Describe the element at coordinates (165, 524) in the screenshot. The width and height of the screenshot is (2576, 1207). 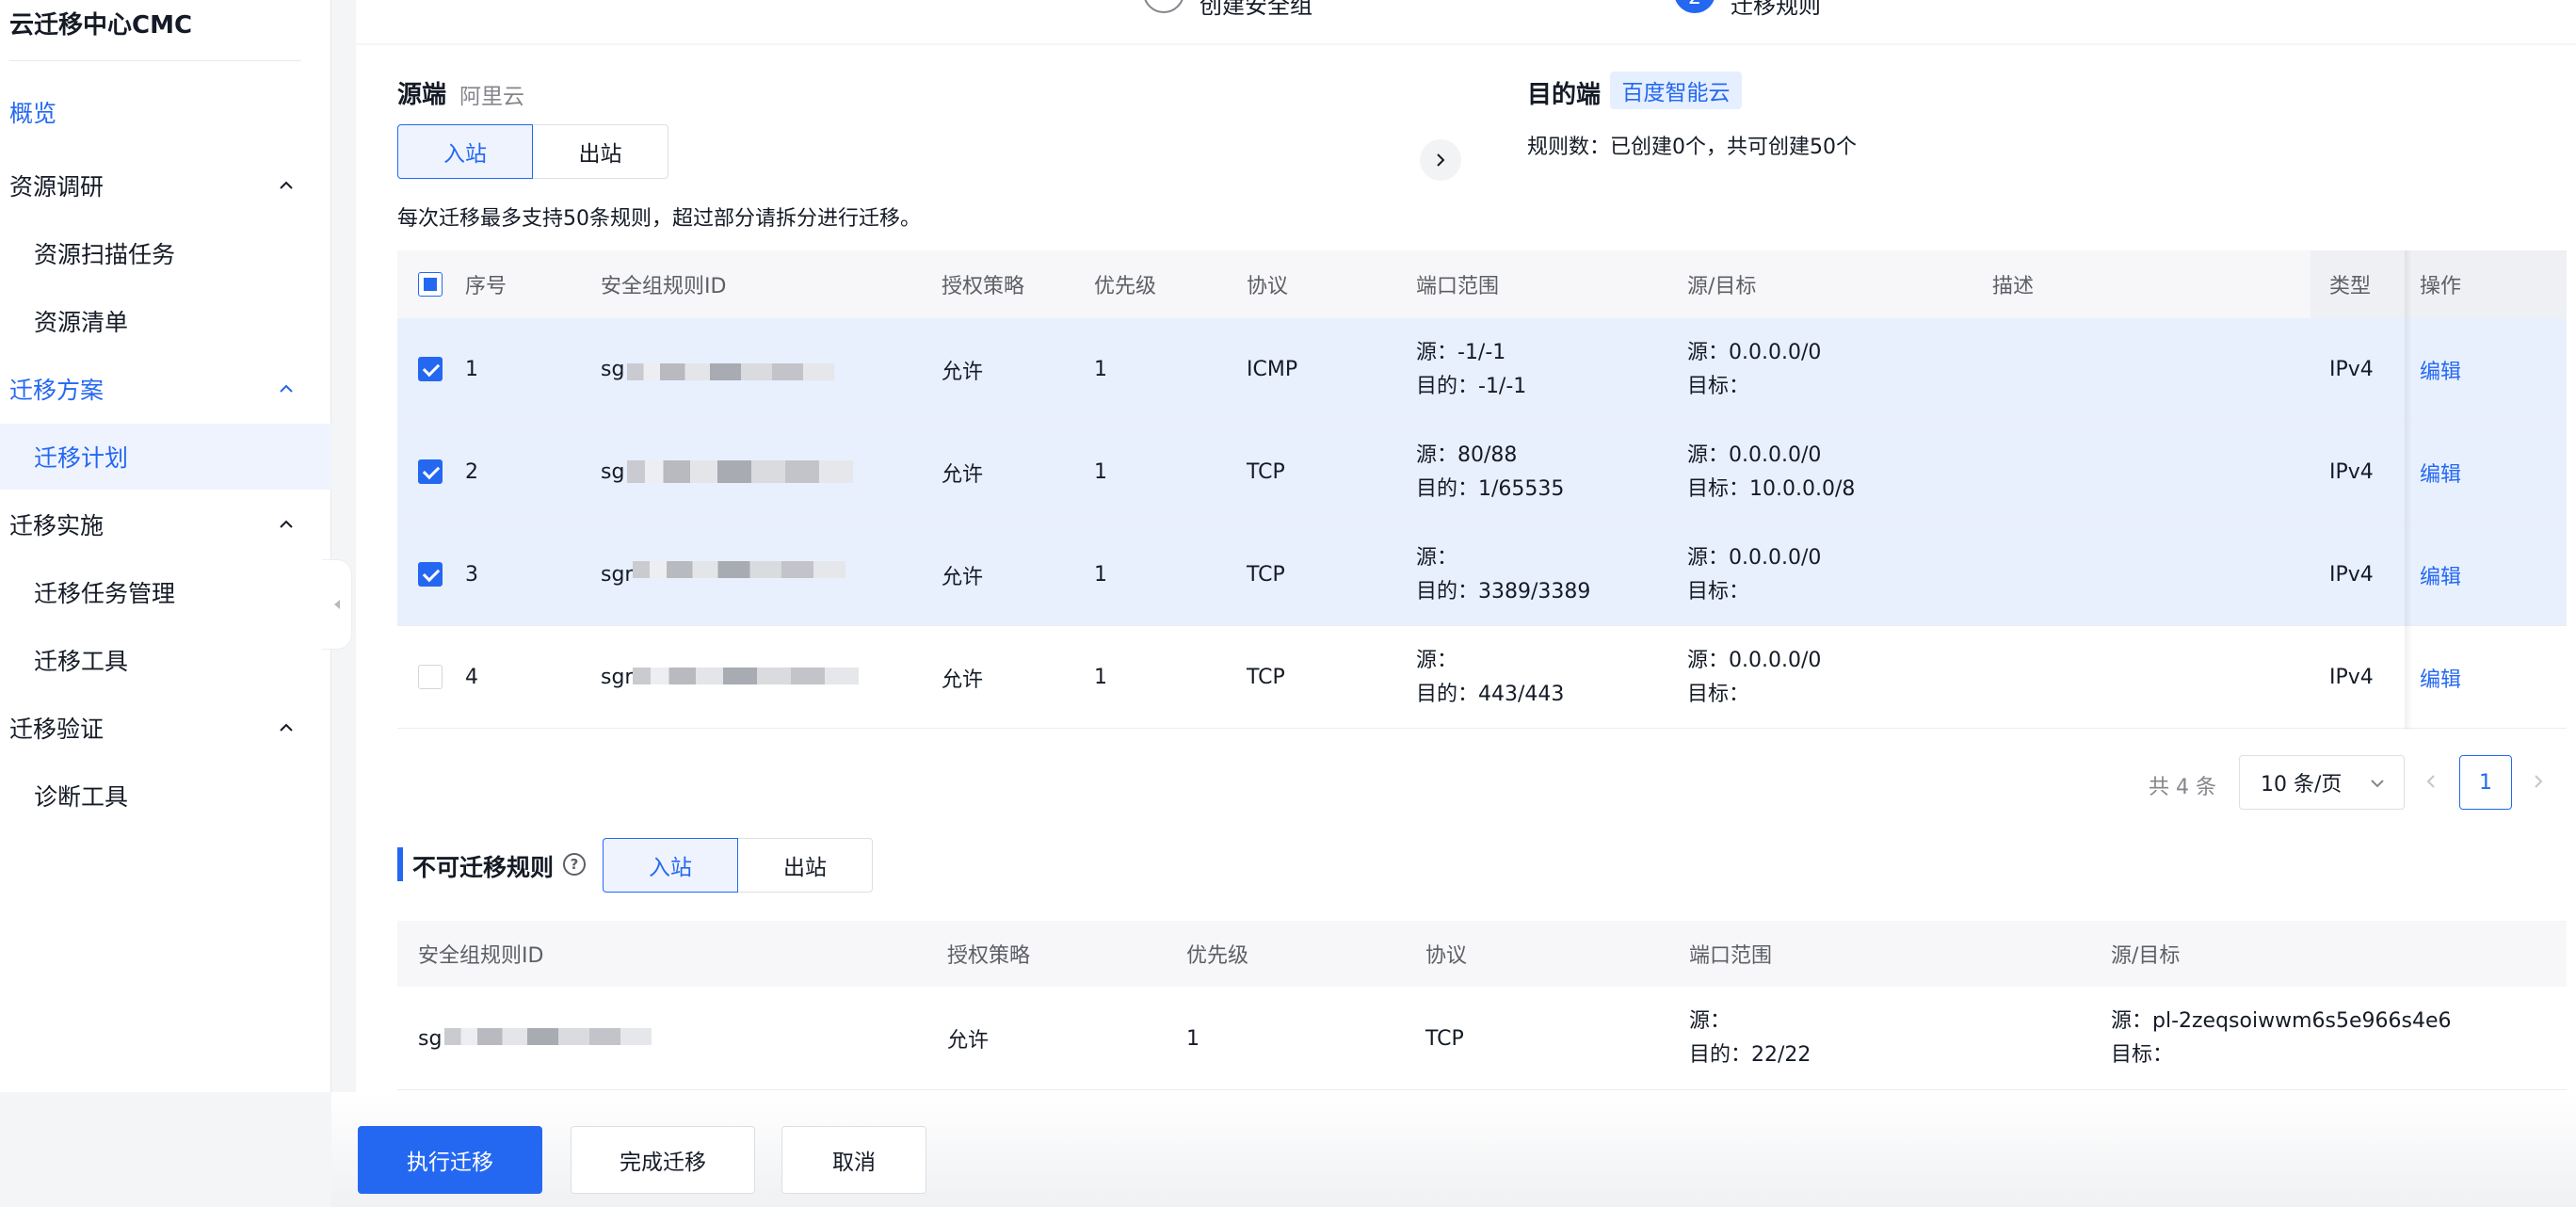
I see `sidebar-group-migration-implementation: 迁移实施` at that location.